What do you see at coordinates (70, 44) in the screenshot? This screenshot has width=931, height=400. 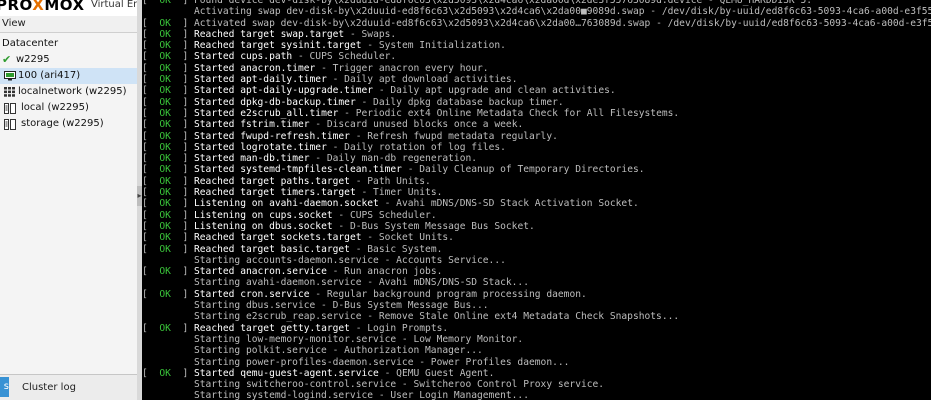 I see `tree-node: Datacenter` at bounding box center [70, 44].